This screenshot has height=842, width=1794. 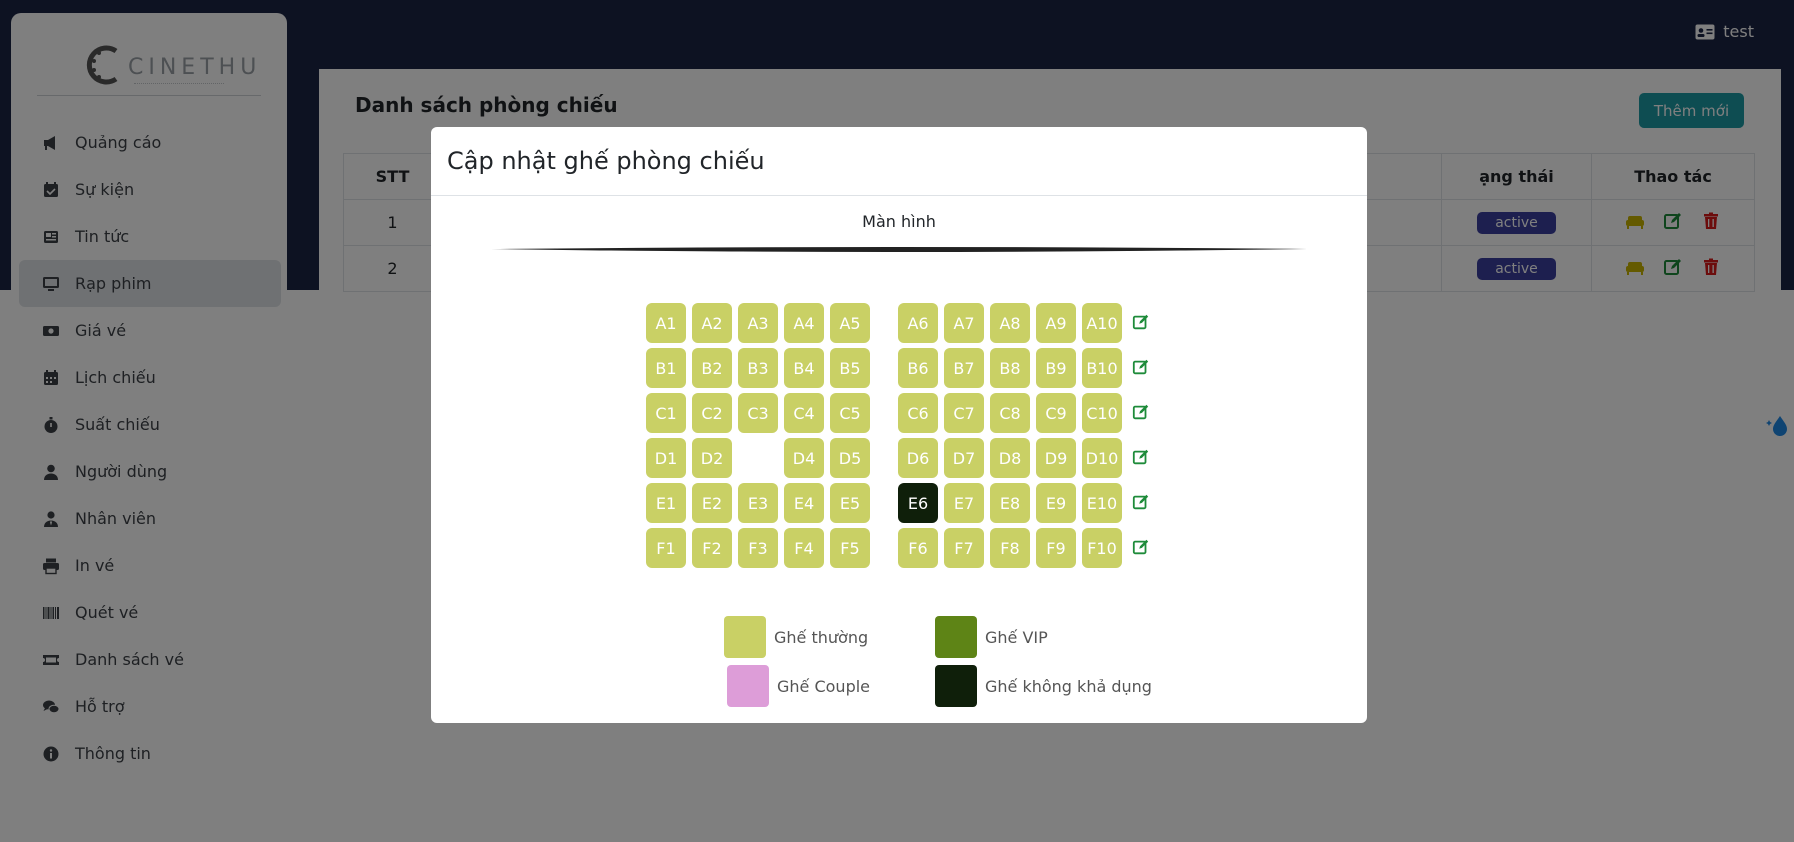 I want to click on seat-e5: E5, so click(x=850, y=503).